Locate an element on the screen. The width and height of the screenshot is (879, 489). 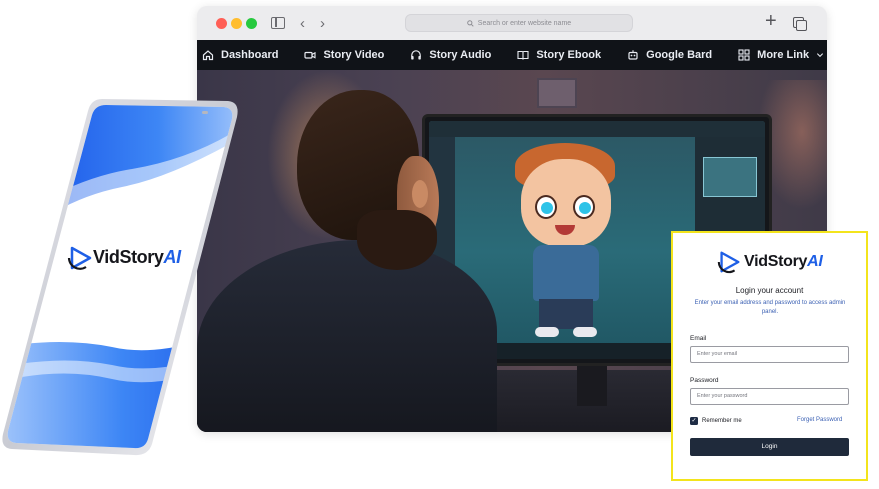
password-field: Enter your password is located at coordinates (769, 396).